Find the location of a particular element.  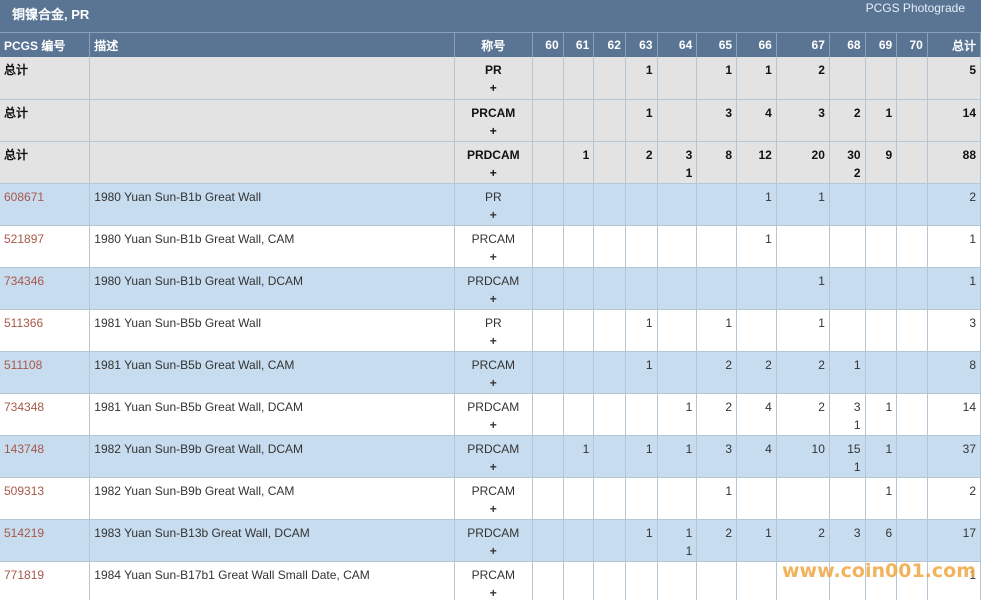

col-grade-60: 60 is located at coordinates (548, 45).